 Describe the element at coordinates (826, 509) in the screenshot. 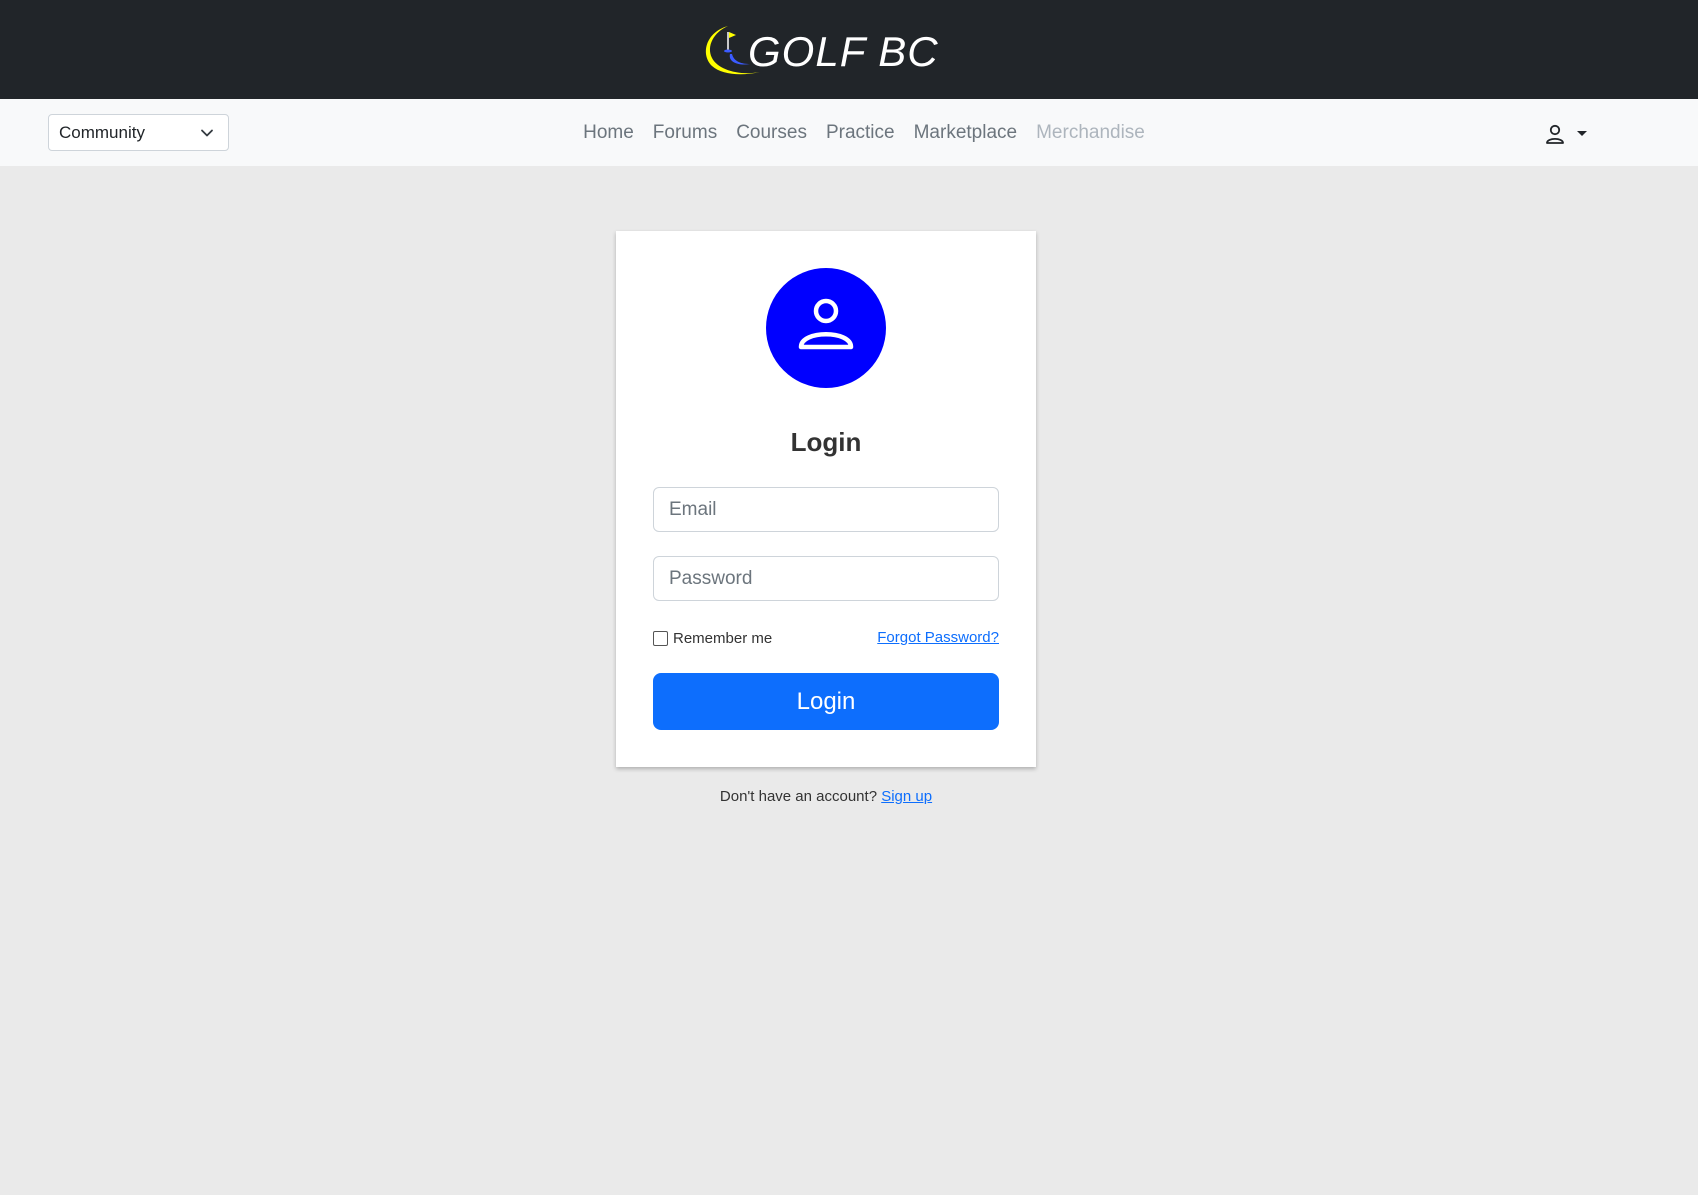

I see `email-field` at that location.